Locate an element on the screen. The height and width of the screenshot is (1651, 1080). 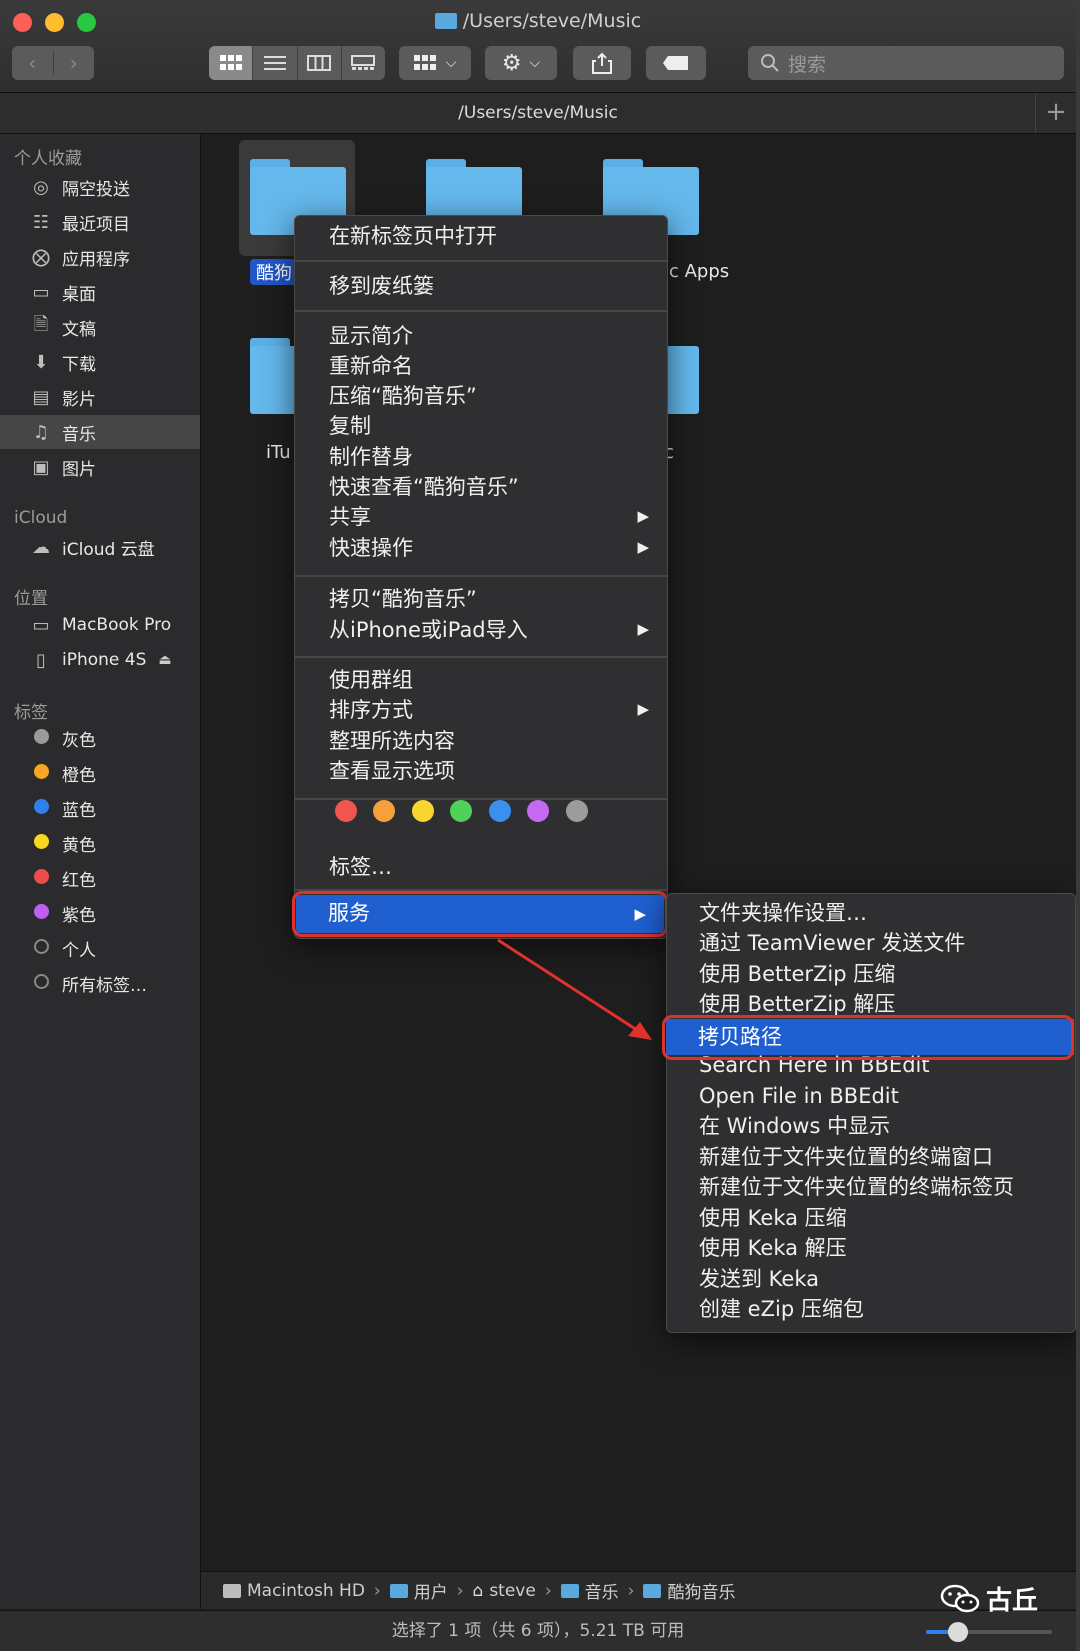
menu-item-clean-up-selection: 整理所选内容 is located at coordinates (392, 741).